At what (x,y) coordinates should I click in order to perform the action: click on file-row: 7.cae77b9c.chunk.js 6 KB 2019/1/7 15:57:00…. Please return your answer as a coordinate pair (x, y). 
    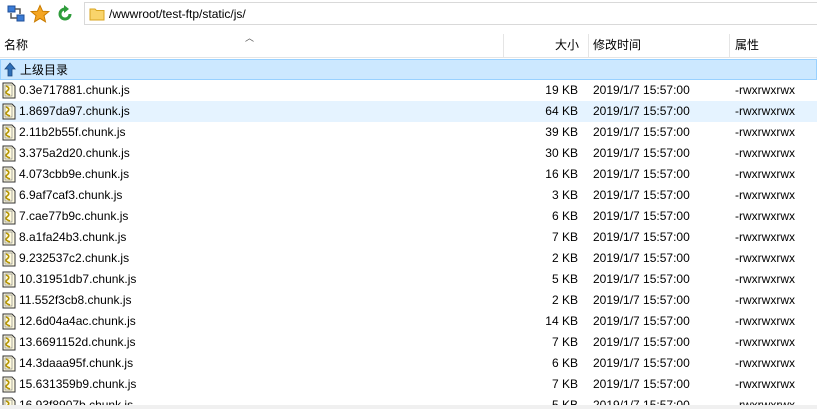
    Looking at the image, I should click on (408, 216).